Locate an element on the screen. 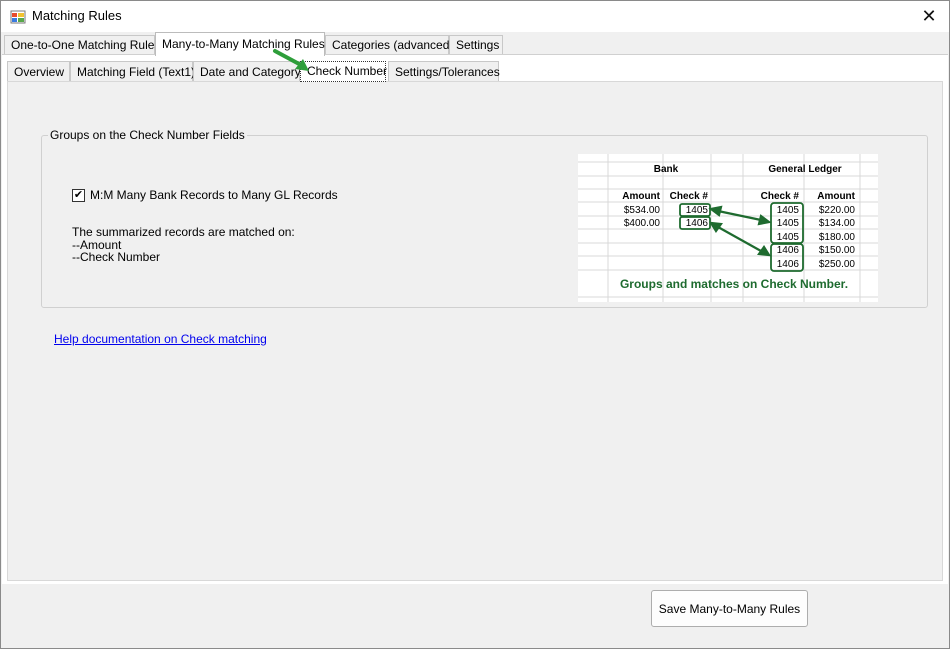  many-to-many-checkbox: ✔ is located at coordinates (78, 195).